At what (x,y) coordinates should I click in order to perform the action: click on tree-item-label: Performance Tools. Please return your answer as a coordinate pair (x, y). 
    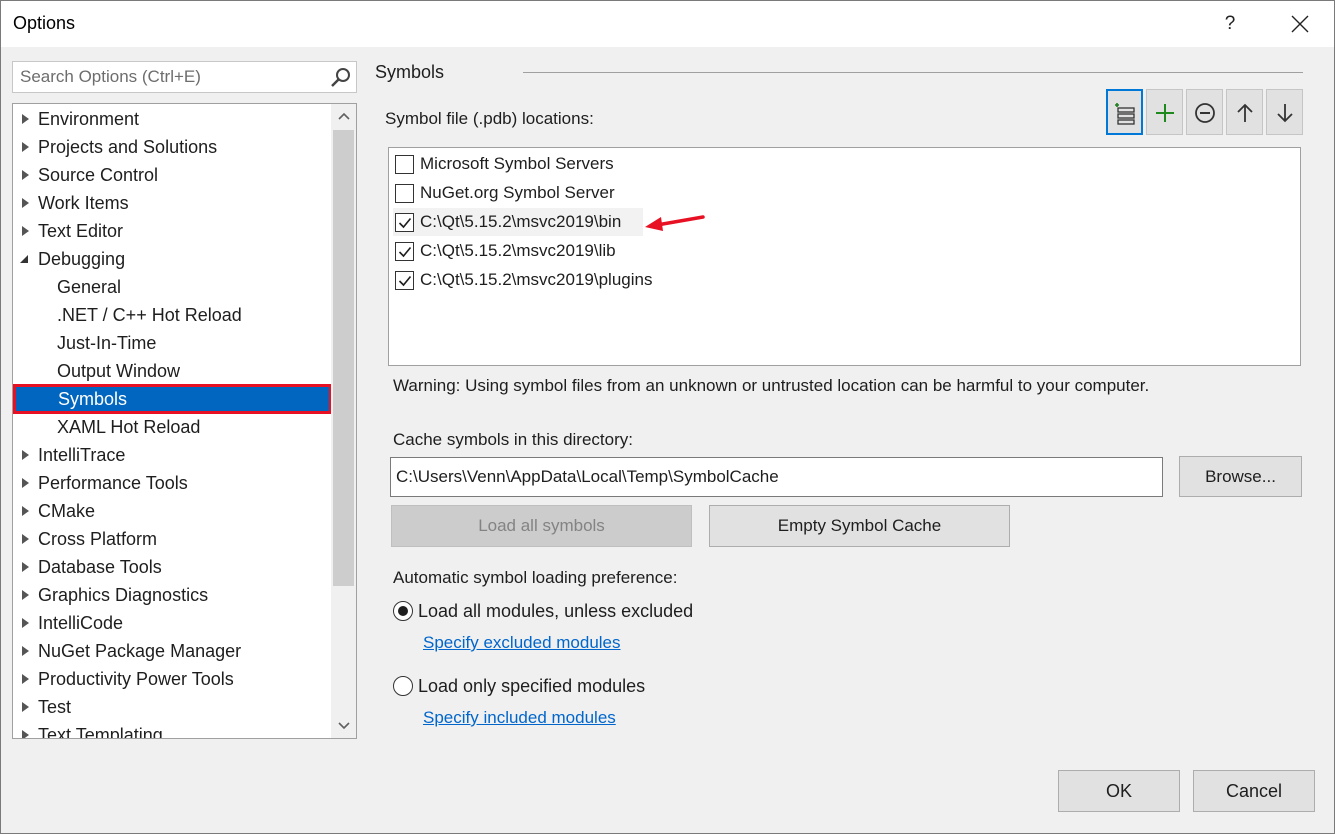
    Looking at the image, I should click on (113, 483).